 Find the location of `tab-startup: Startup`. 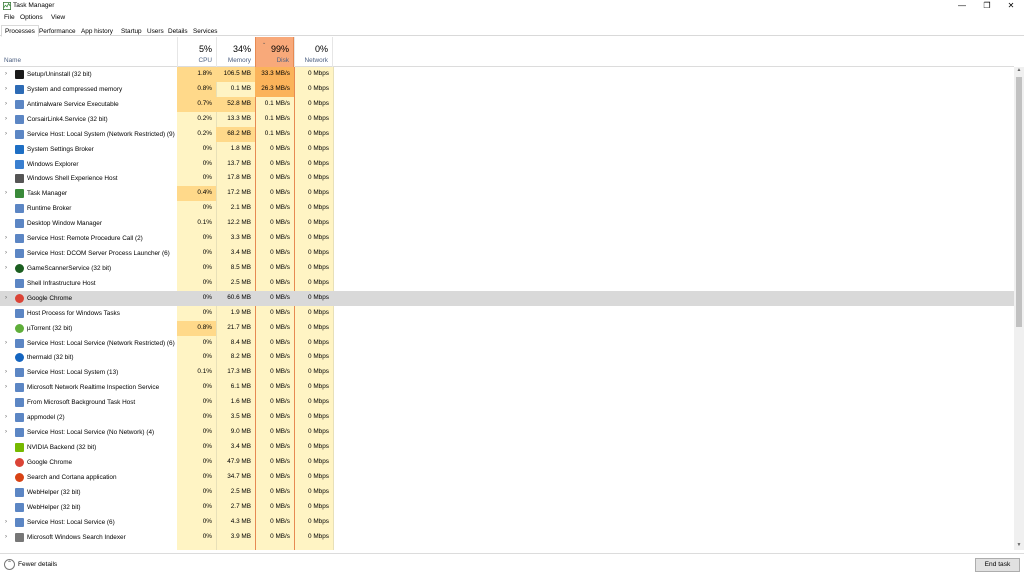

tab-startup: Startup is located at coordinates (131, 30).